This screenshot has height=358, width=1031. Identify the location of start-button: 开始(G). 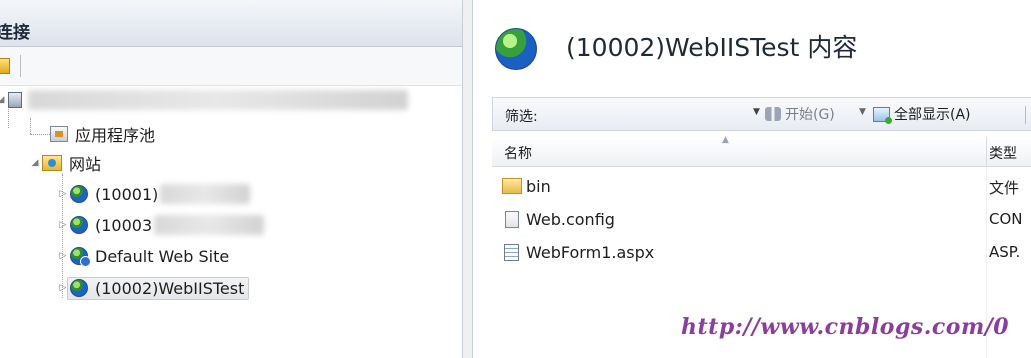
(800, 114).